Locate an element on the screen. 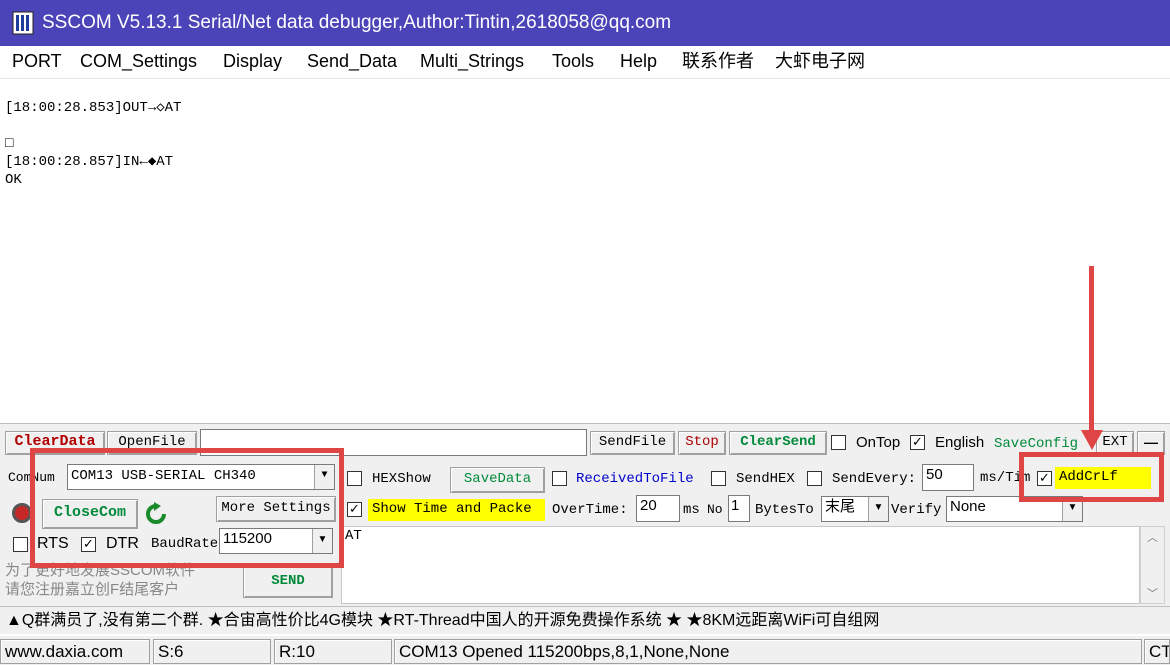  clear-send-button: ClearSend is located at coordinates (778, 443).